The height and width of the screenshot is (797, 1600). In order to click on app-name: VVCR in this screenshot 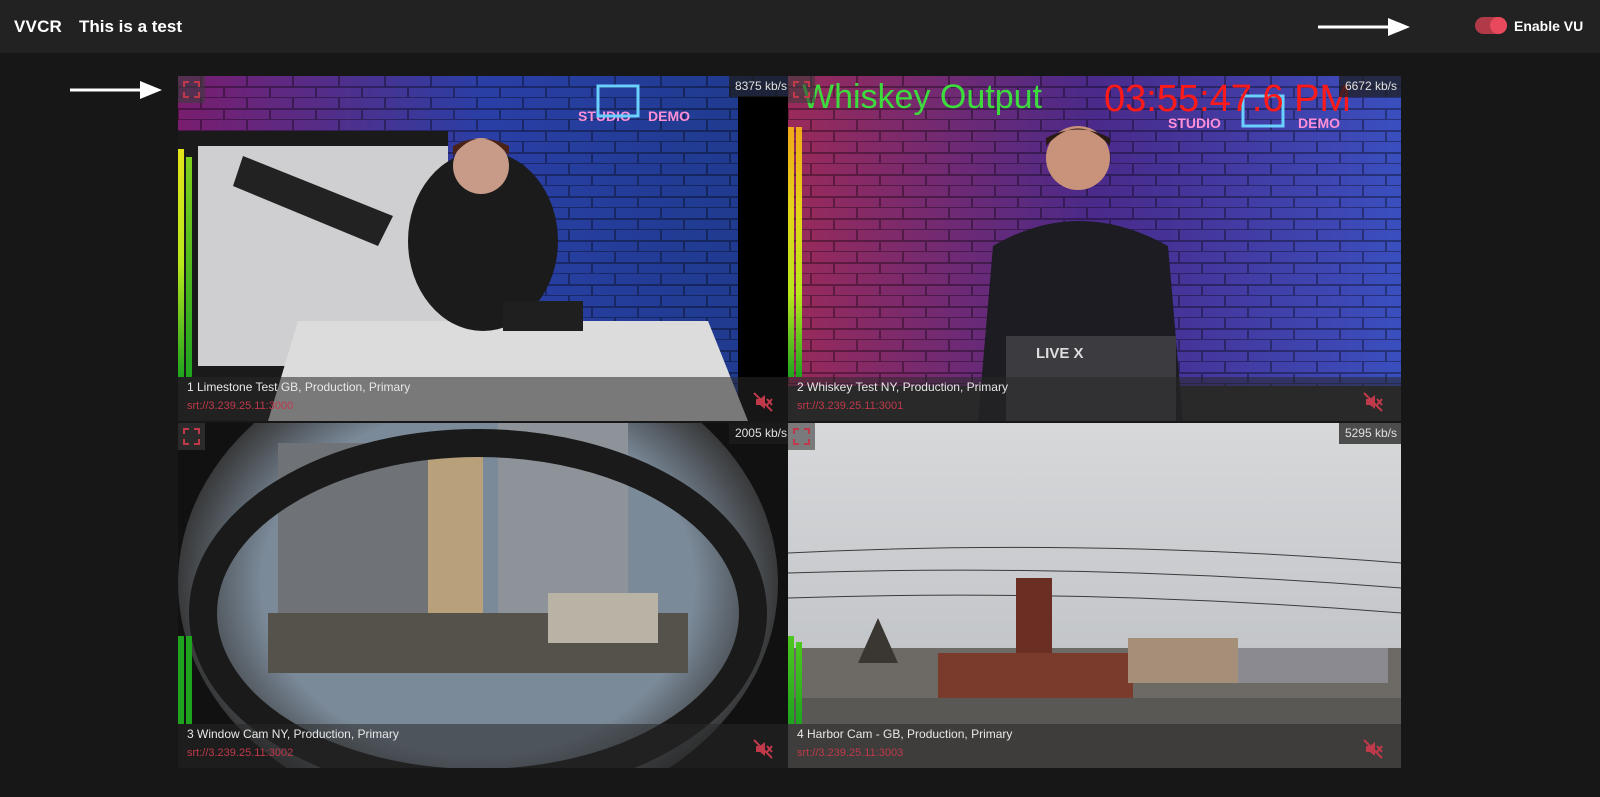, I will do `click(38, 26)`.